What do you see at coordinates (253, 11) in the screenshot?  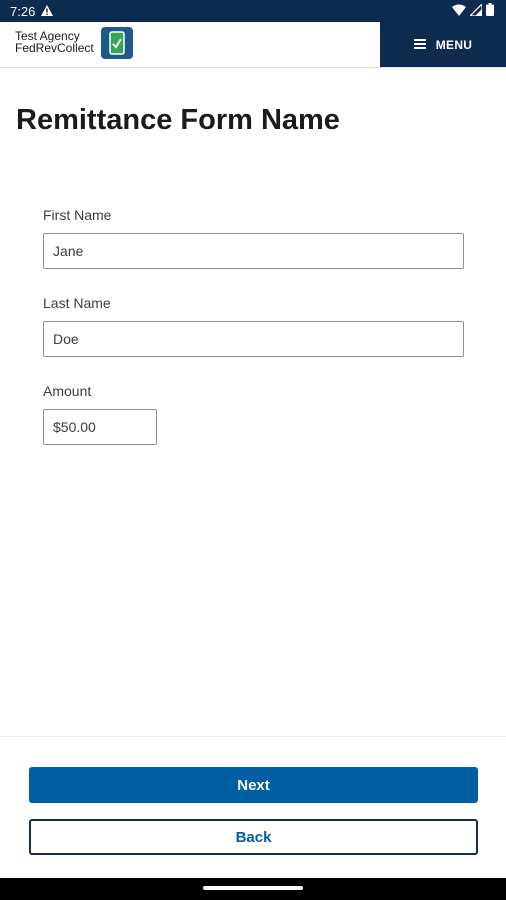 I see `status-bar: 7:26` at bounding box center [253, 11].